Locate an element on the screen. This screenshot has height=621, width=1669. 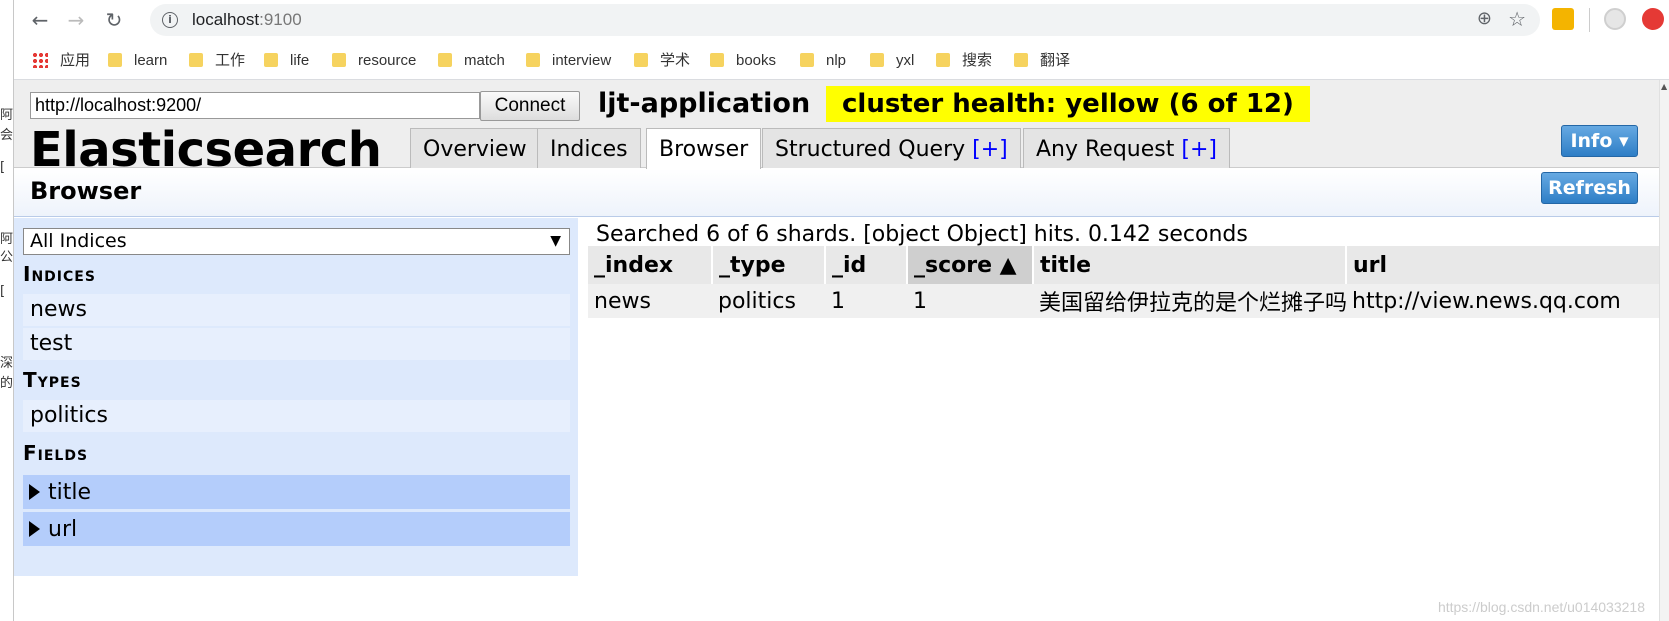
field-item-url: url is located at coordinates (296, 529).